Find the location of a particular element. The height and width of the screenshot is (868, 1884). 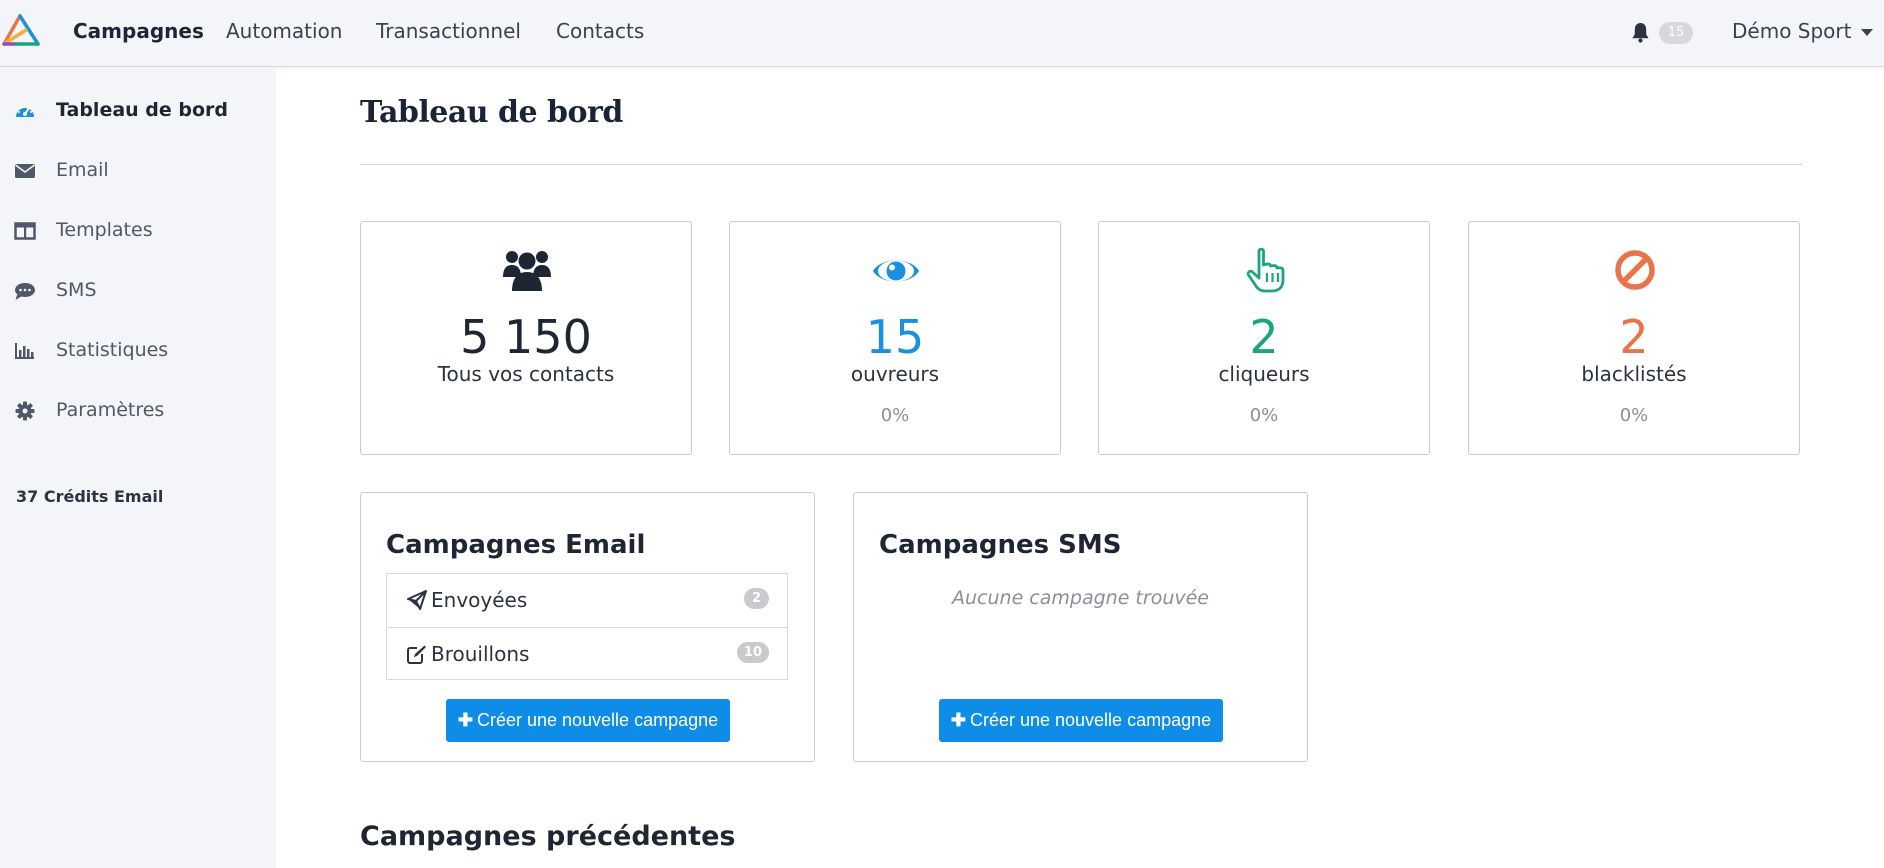

stat-value: 15 is located at coordinates (895, 337).